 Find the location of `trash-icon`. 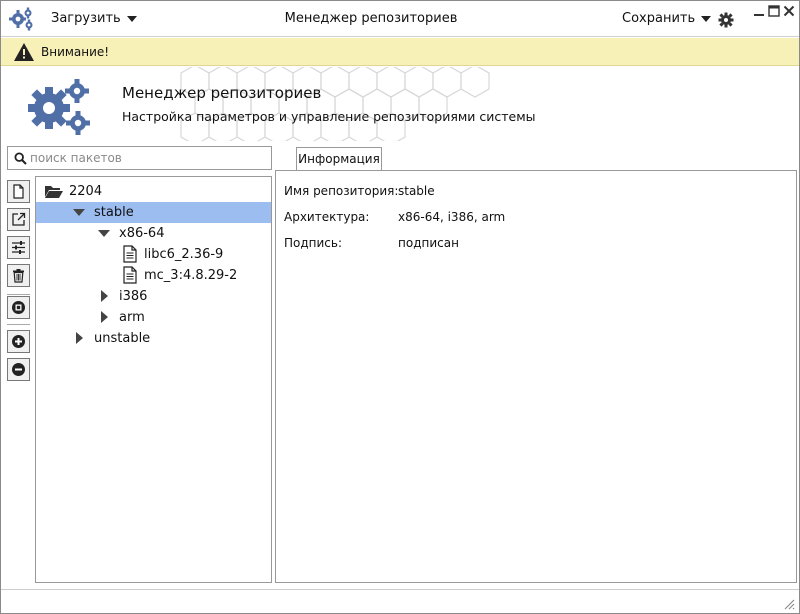

trash-icon is located at coordinates (18, 276).